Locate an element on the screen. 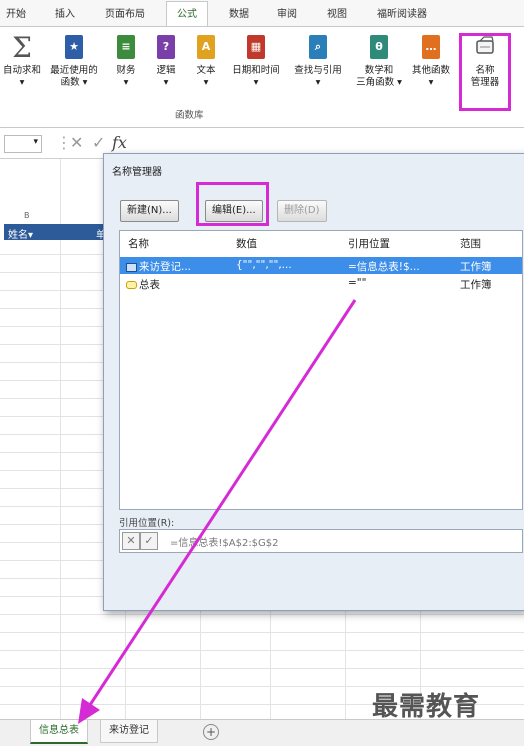 Image resolution: width=524 pixels, height=746 pixels. sigma-icon: Σ is located at coordinates (22, 47).